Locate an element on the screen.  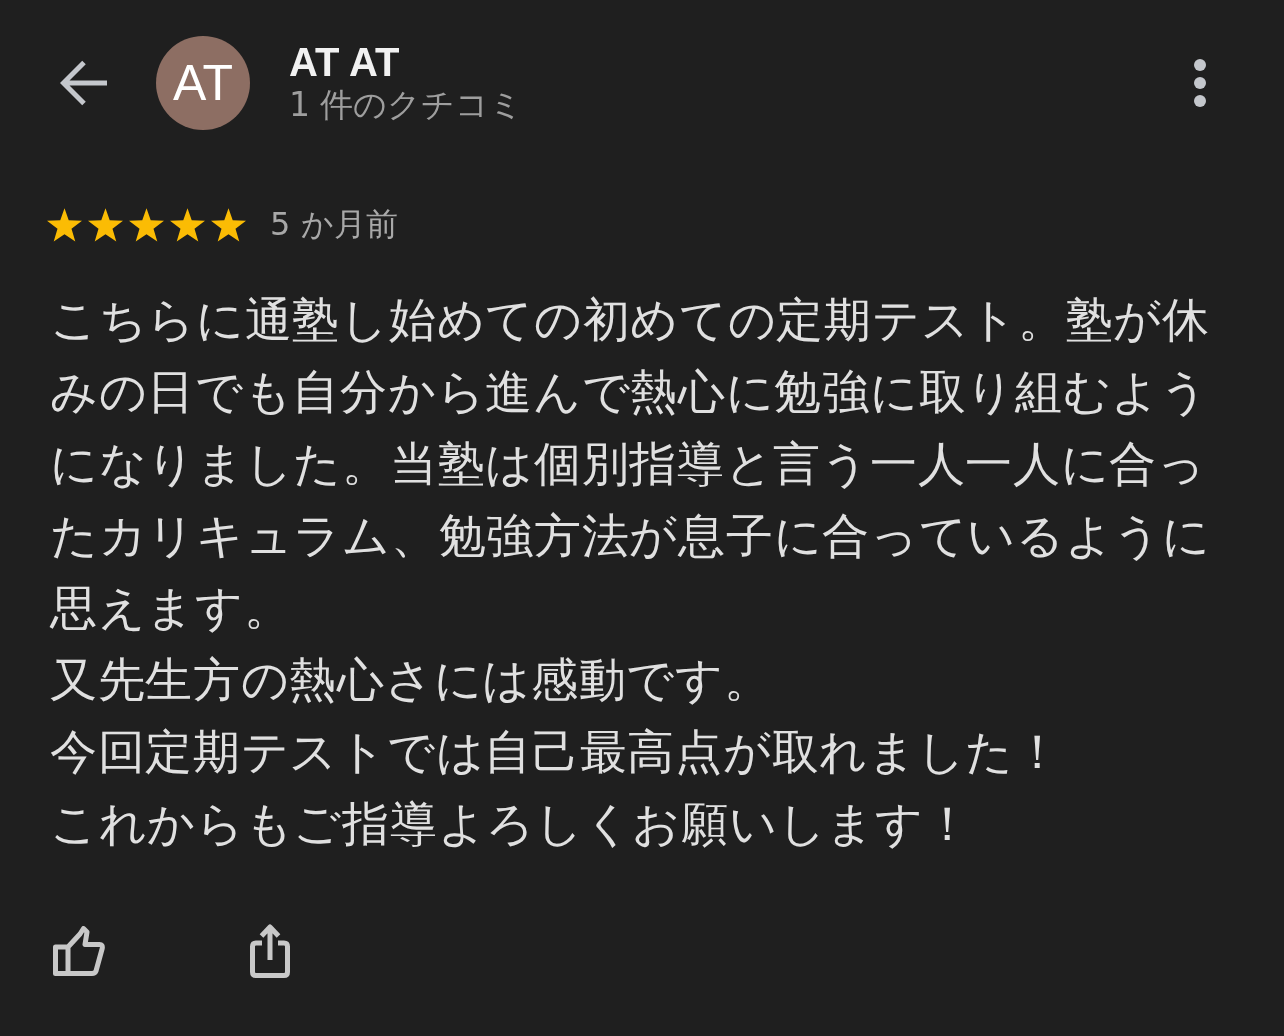
review-paragraph: 又先生方の熱心さには感動です。 is located at coordinates (411, 680).